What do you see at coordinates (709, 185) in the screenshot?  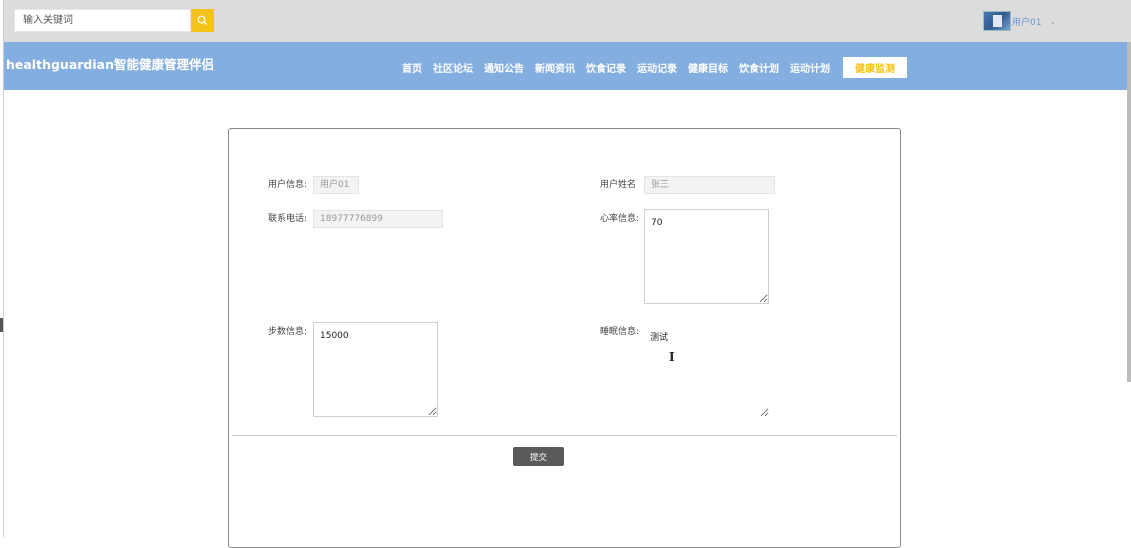 I see `user-realname-field: 张三` at bounding box center [709, 185].